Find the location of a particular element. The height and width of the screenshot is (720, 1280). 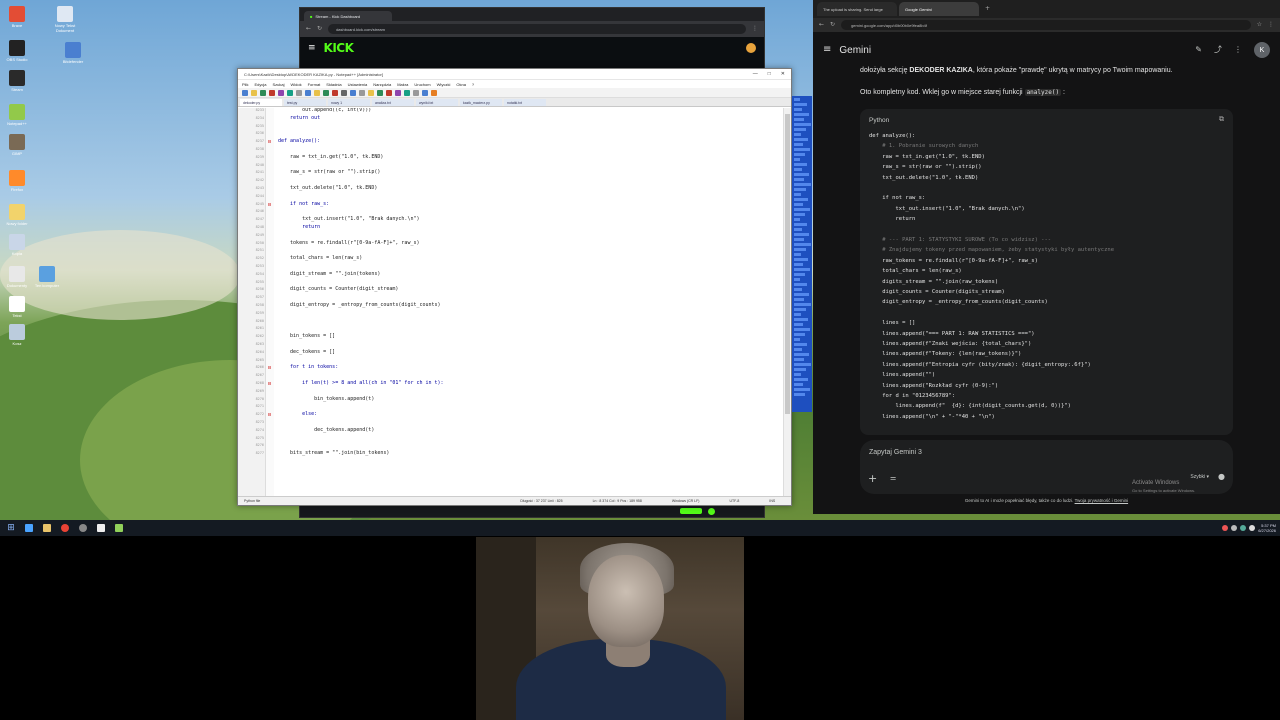

desktop-icon: OBS Studio is located at coordinates (17, 51).